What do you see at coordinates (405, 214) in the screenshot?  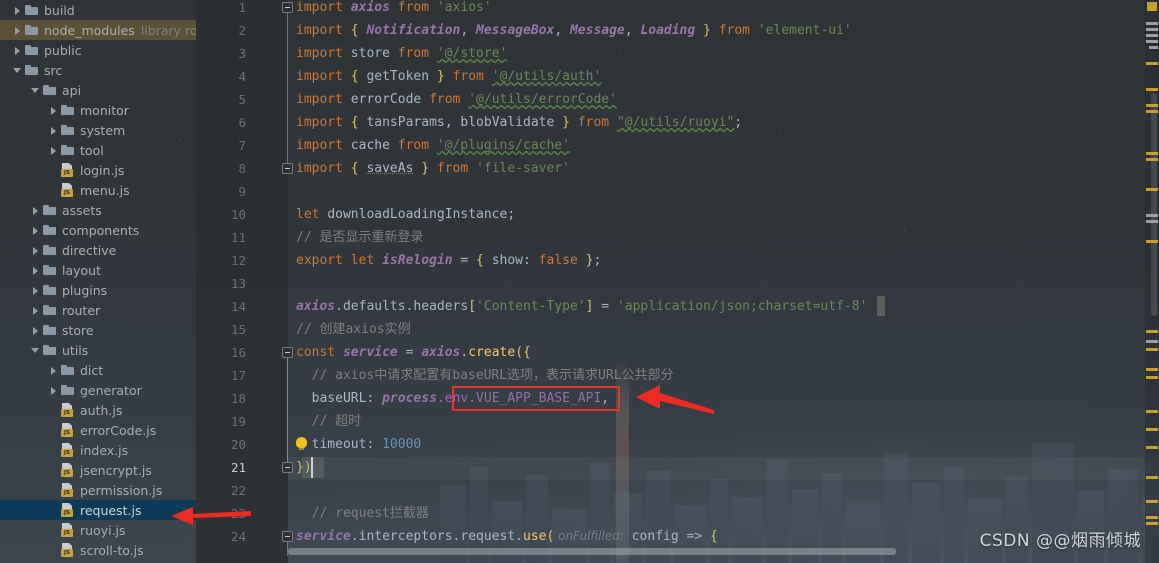 I see `code-line-10: let downloadLoadingInstance;` at bounding box center [405, 214].